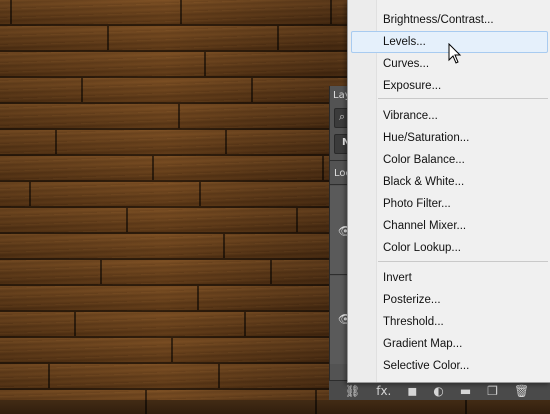 The height and width of the screenshot is (414, 550). Describe the element at coordinates (383, 391) in the screenshot. I see `fx-icon: fx.` at that location.